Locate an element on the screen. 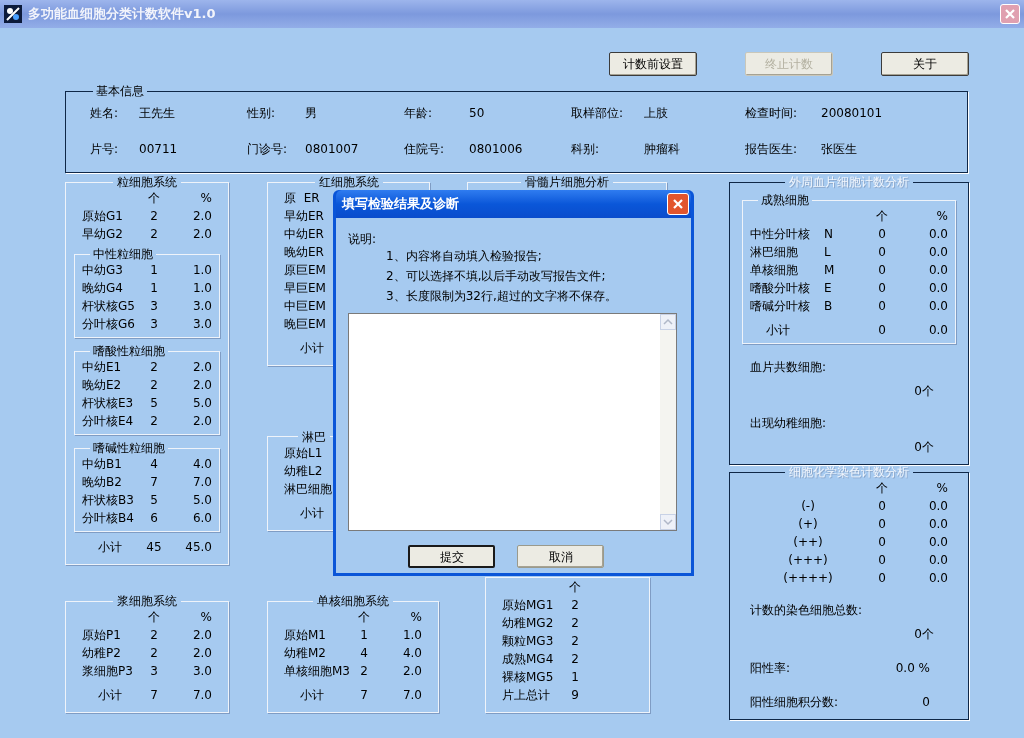 Image resolution: width=1024 pixels, height=738 pixels. count-cell-text: 9 is located at coordinates (575, 695).